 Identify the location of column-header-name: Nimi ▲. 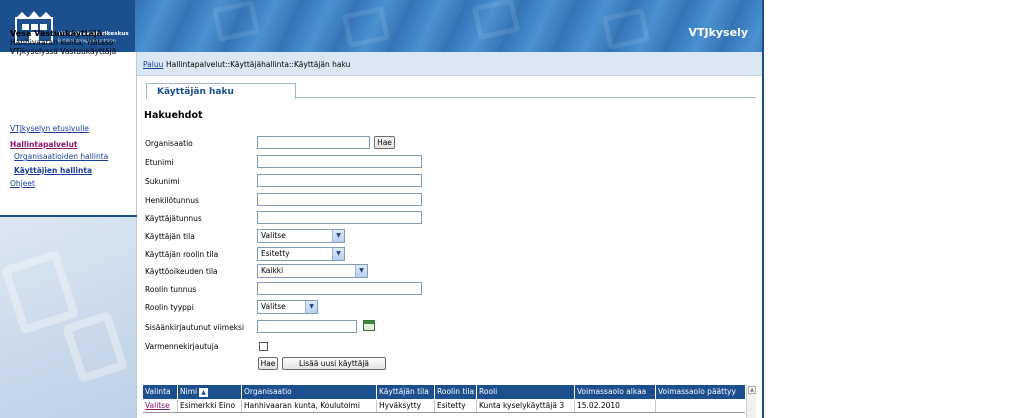
(210, 392).